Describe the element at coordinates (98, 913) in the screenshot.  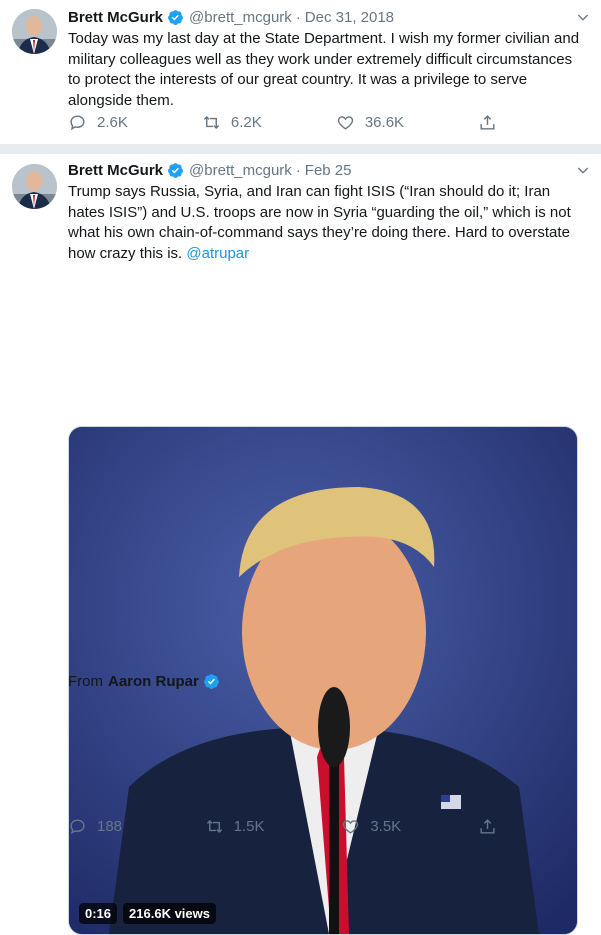
I see `video-duration: 0:16` at that location.